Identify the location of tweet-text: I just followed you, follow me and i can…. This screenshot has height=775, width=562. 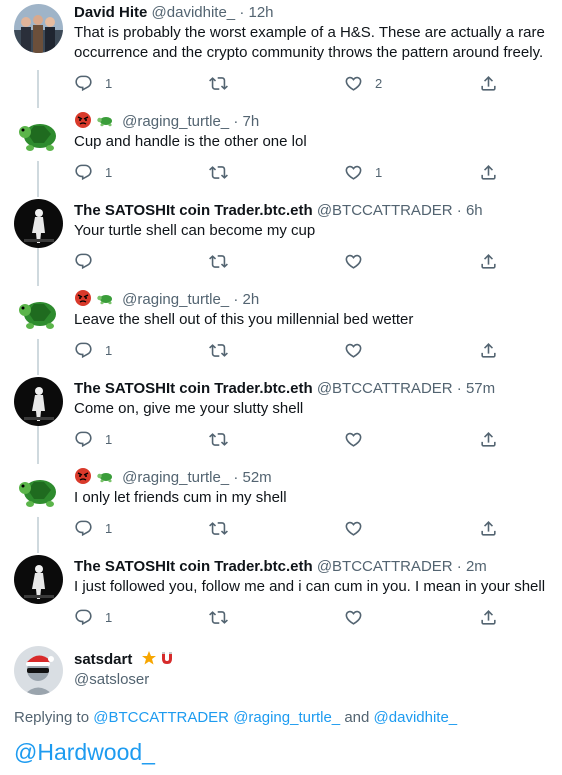
(310, 586).